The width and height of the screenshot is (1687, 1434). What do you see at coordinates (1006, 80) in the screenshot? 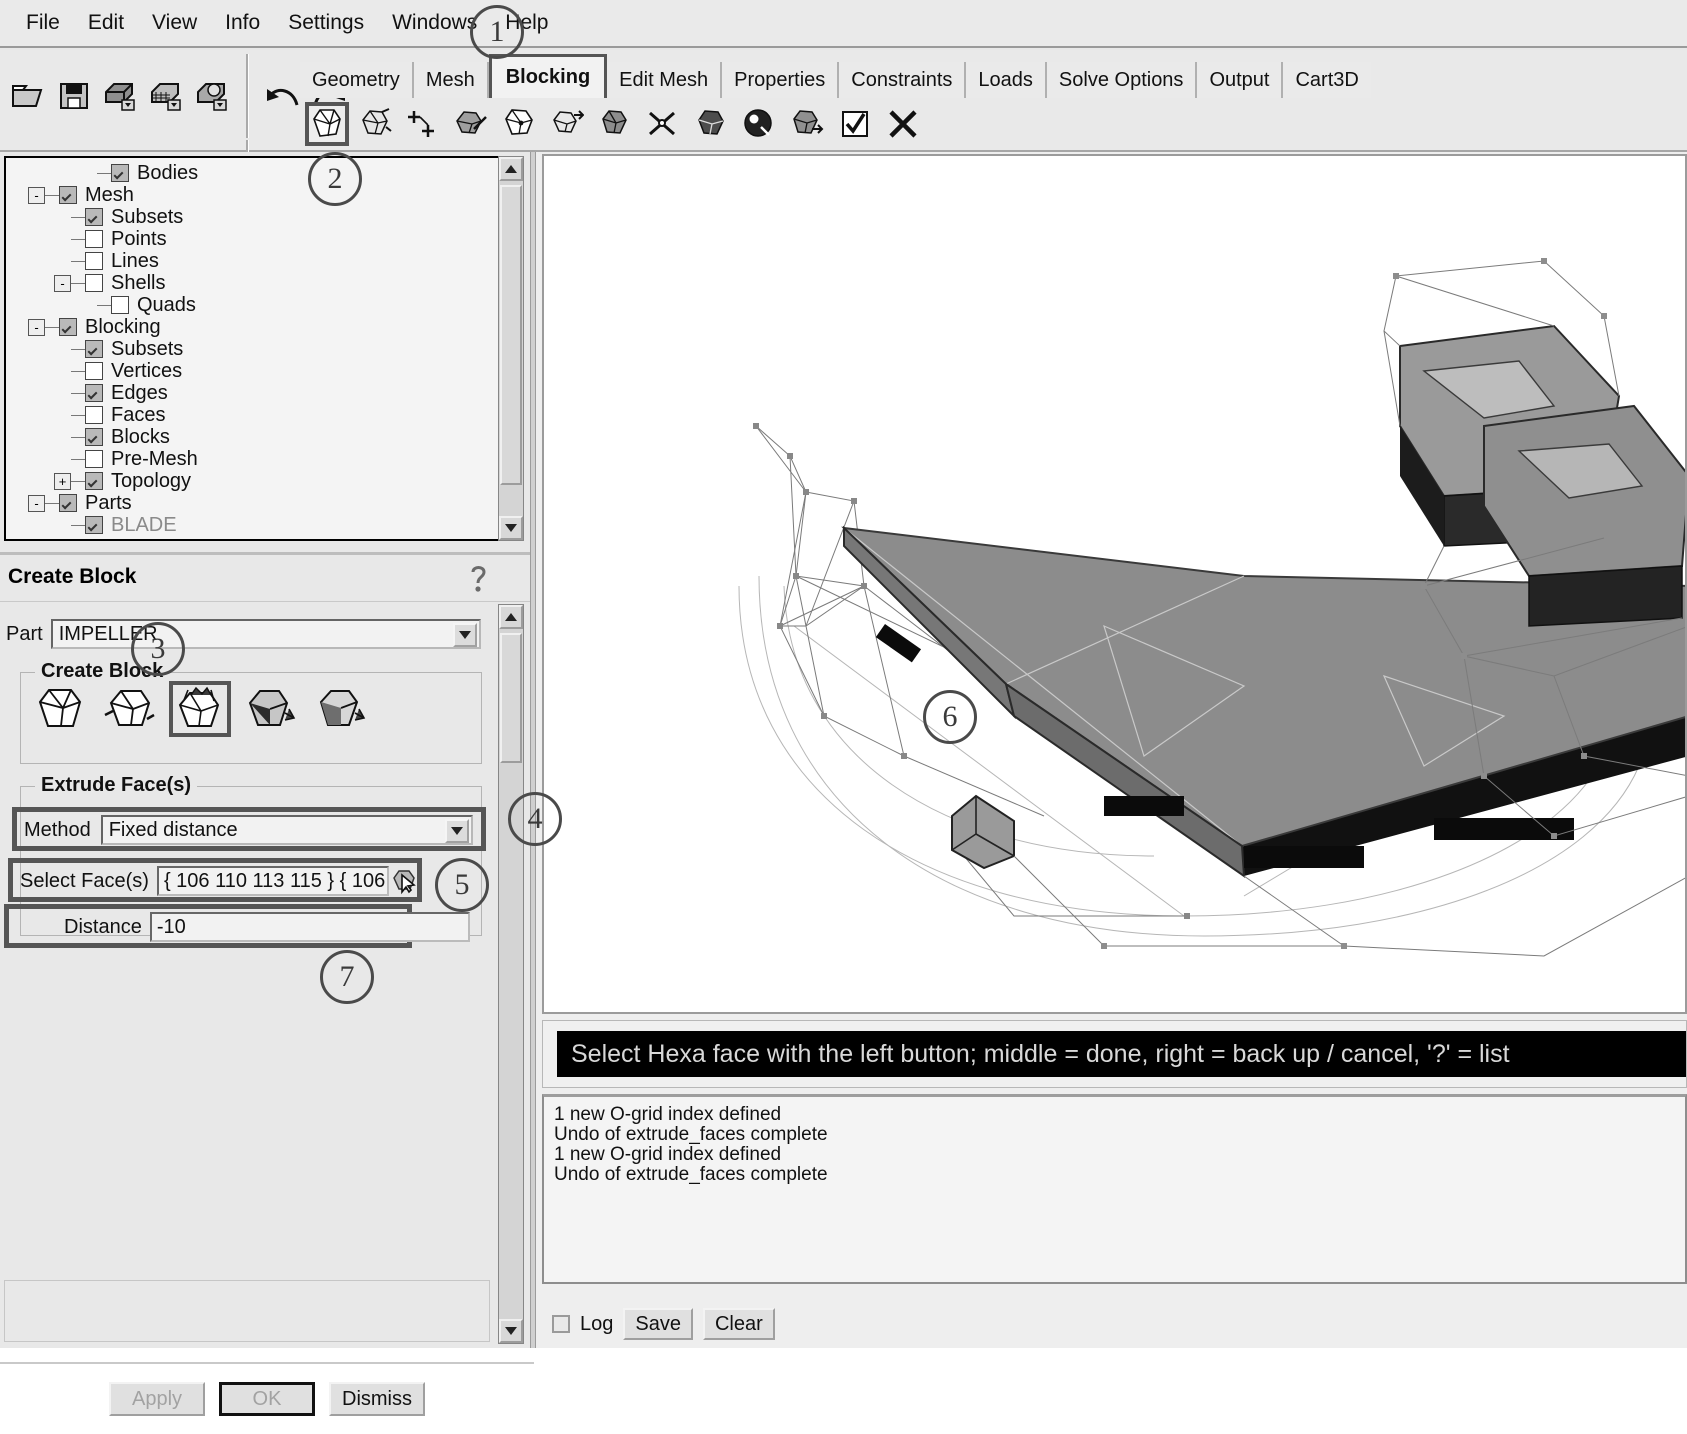
I see `tab-loads: Loads` at bounding box center [1006, 80].